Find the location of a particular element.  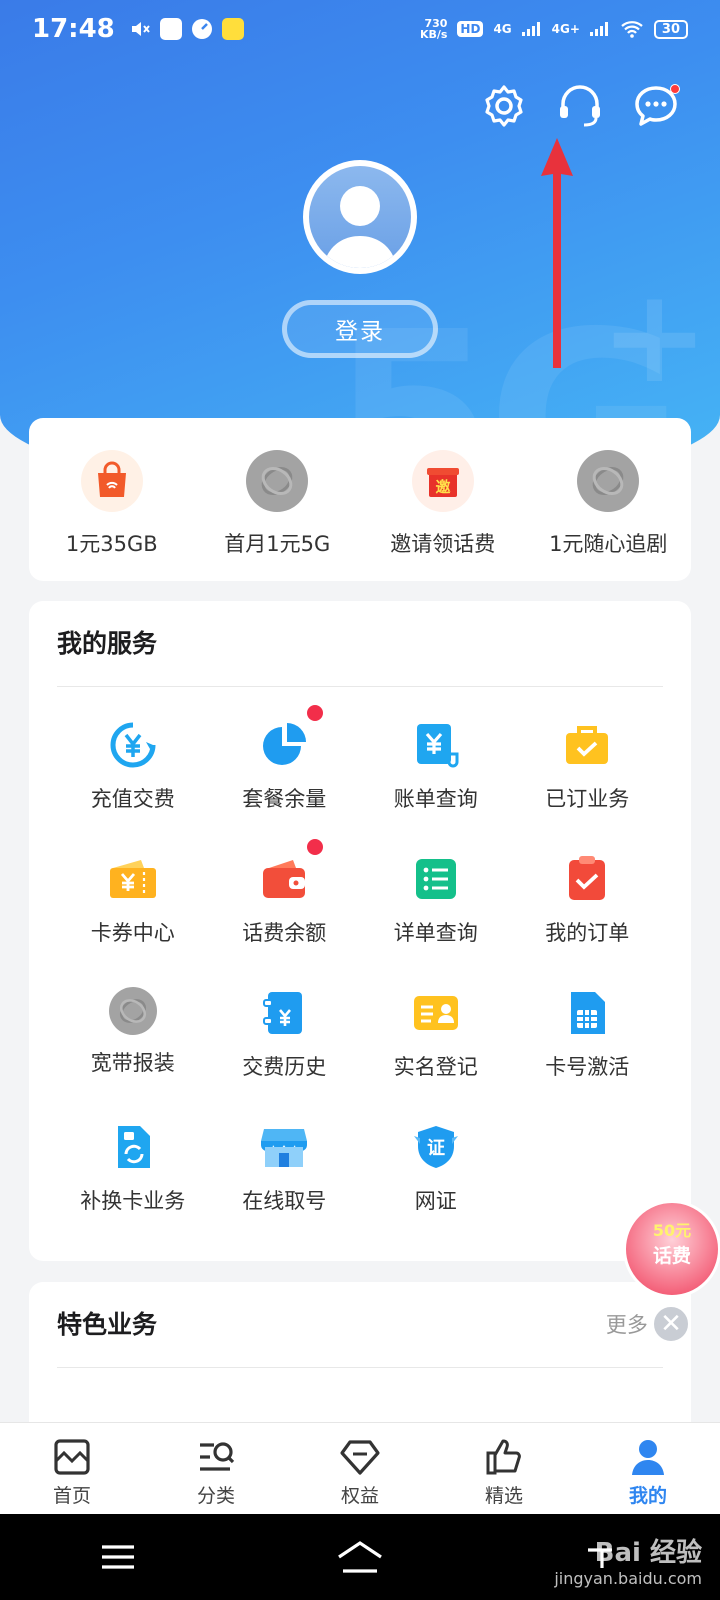

login-button: 登录 is located at coordinates (360, 329).